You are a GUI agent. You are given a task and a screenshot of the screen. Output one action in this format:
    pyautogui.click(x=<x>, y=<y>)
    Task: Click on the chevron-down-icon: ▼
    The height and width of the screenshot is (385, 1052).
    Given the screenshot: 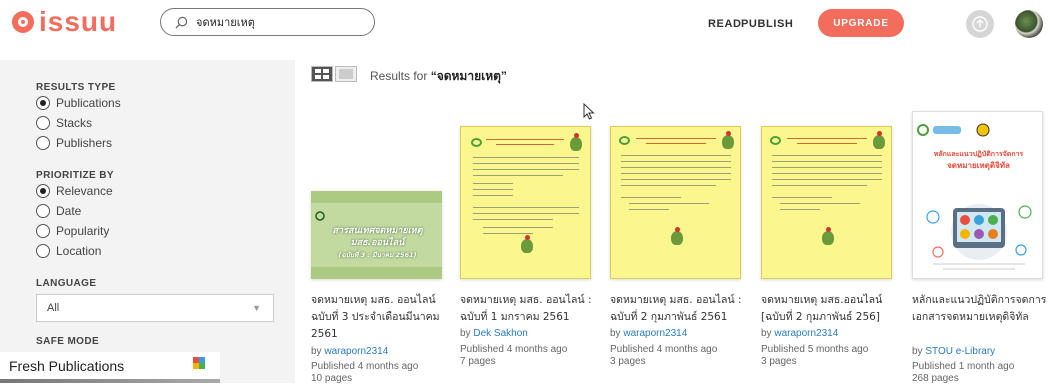 What is the action you would take?
    pyautogui.click(x=256, y=308)
    